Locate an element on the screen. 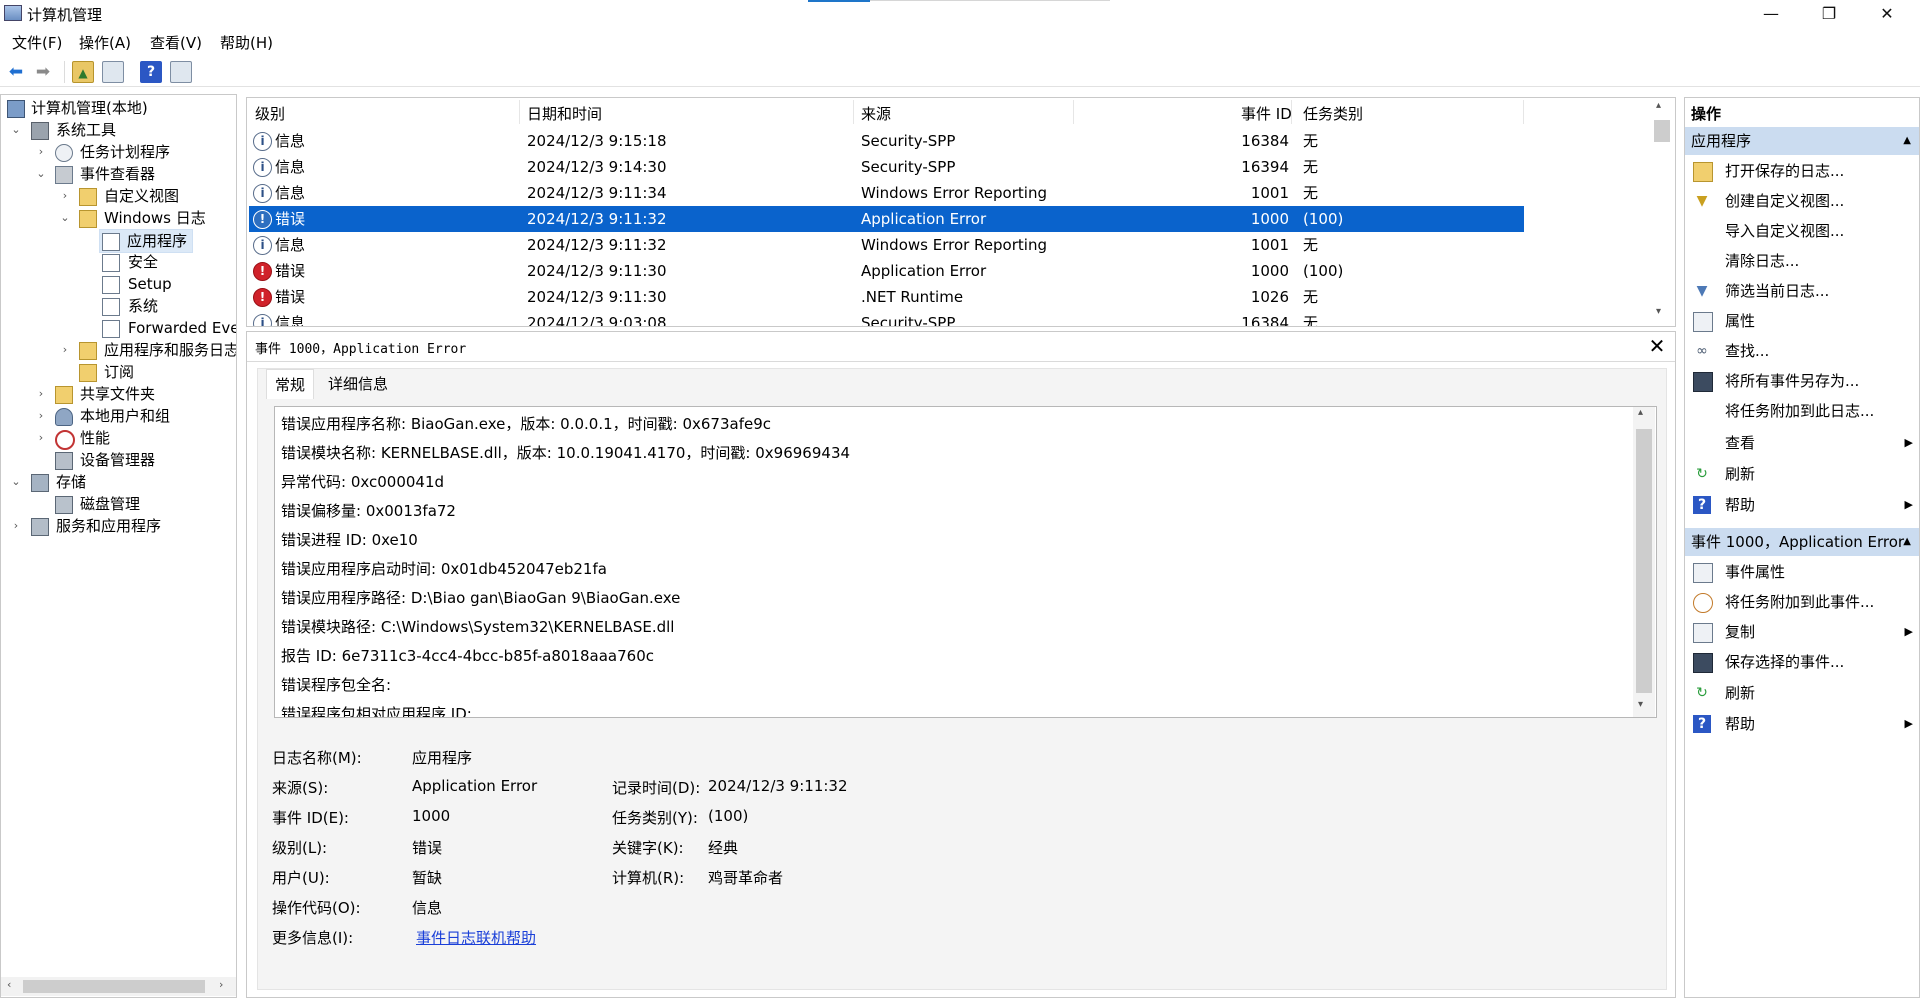 The image size is (1920, 998). tree-item-computer-management: 计算机管理(本地) is located at coordinates (118, 108).